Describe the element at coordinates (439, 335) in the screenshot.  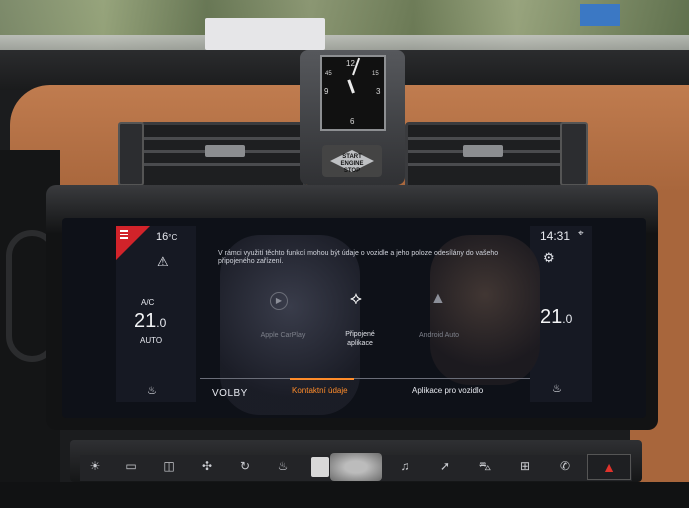
I see `android-auto-label: Android Auto` at that location.